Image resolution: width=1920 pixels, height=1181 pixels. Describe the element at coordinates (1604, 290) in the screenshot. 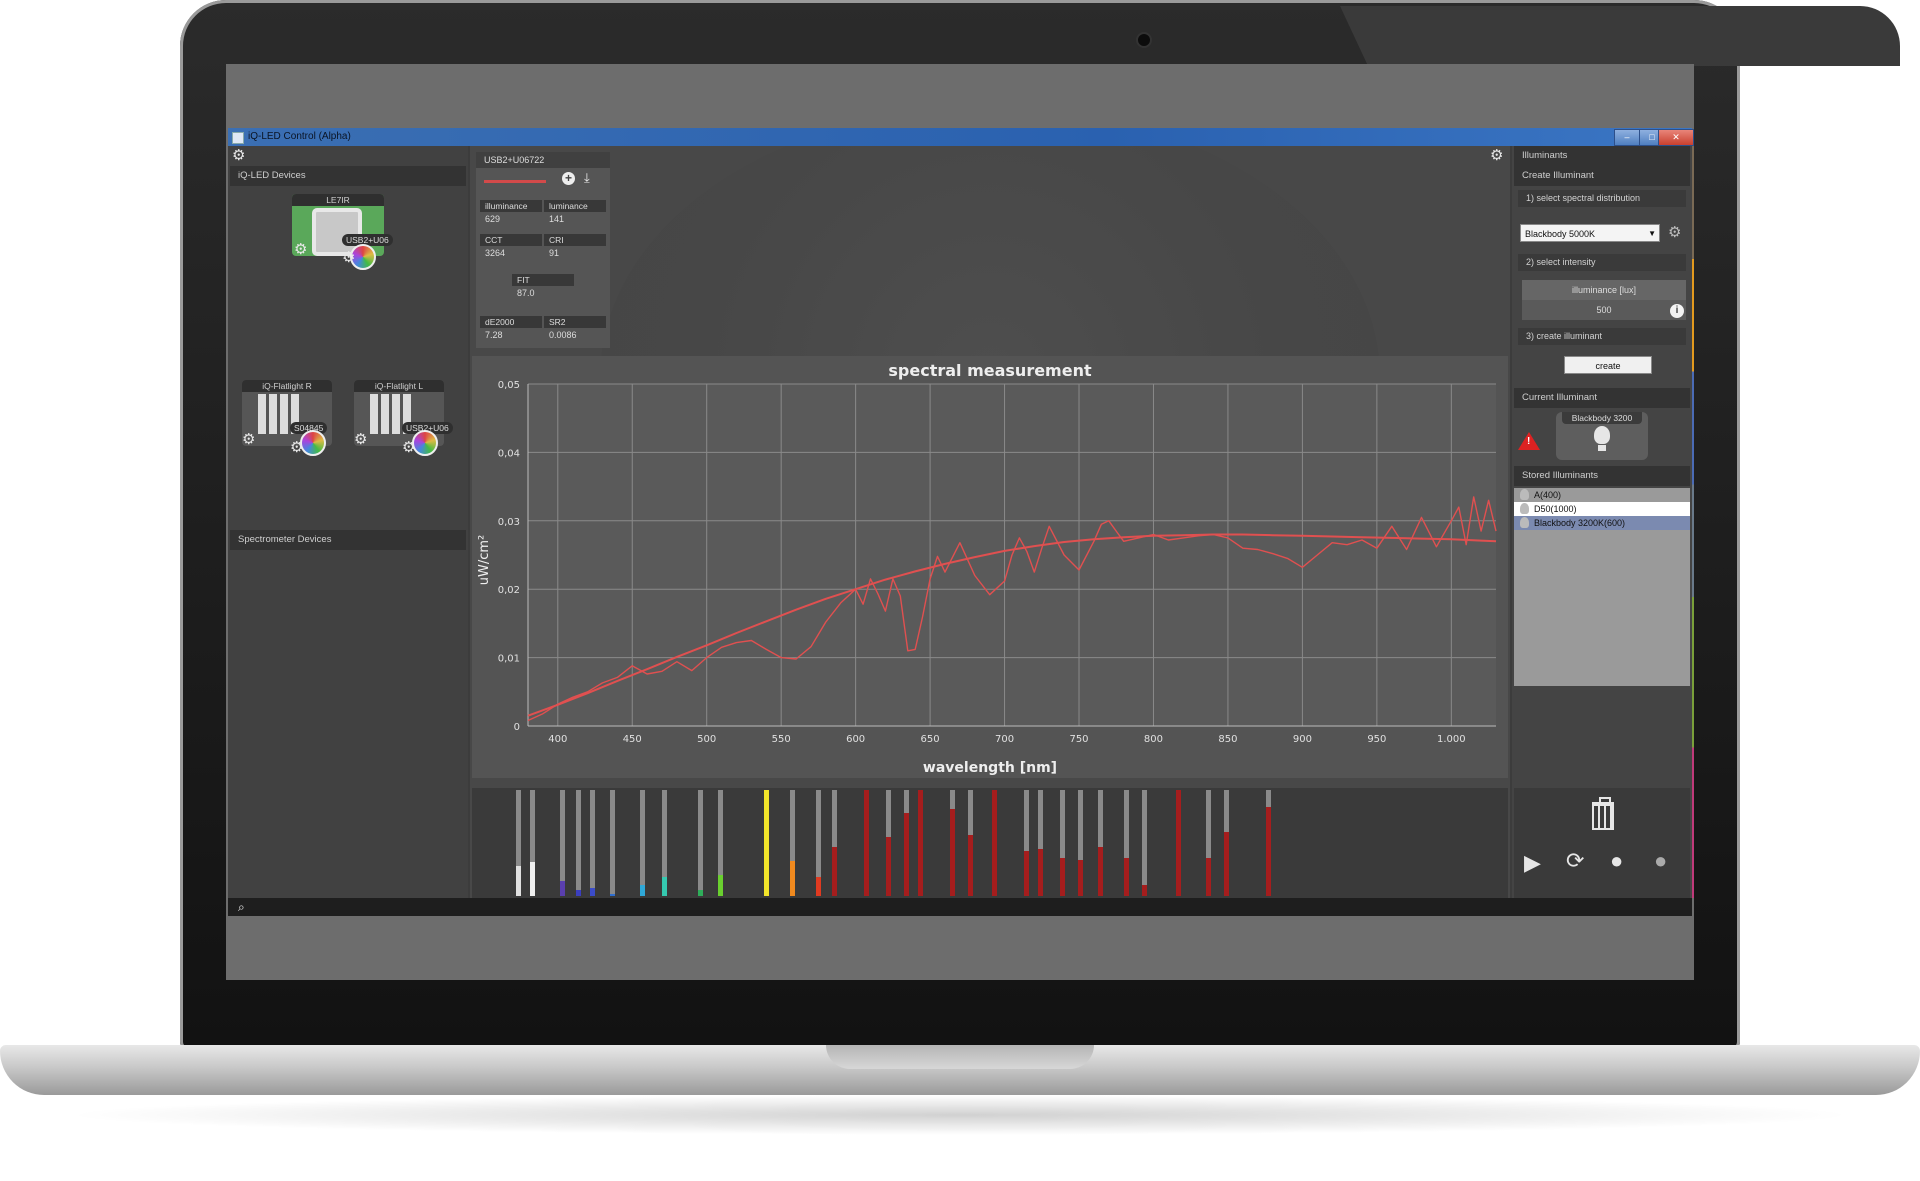

I see `intensity-label: illuminance [lux]` at that location.